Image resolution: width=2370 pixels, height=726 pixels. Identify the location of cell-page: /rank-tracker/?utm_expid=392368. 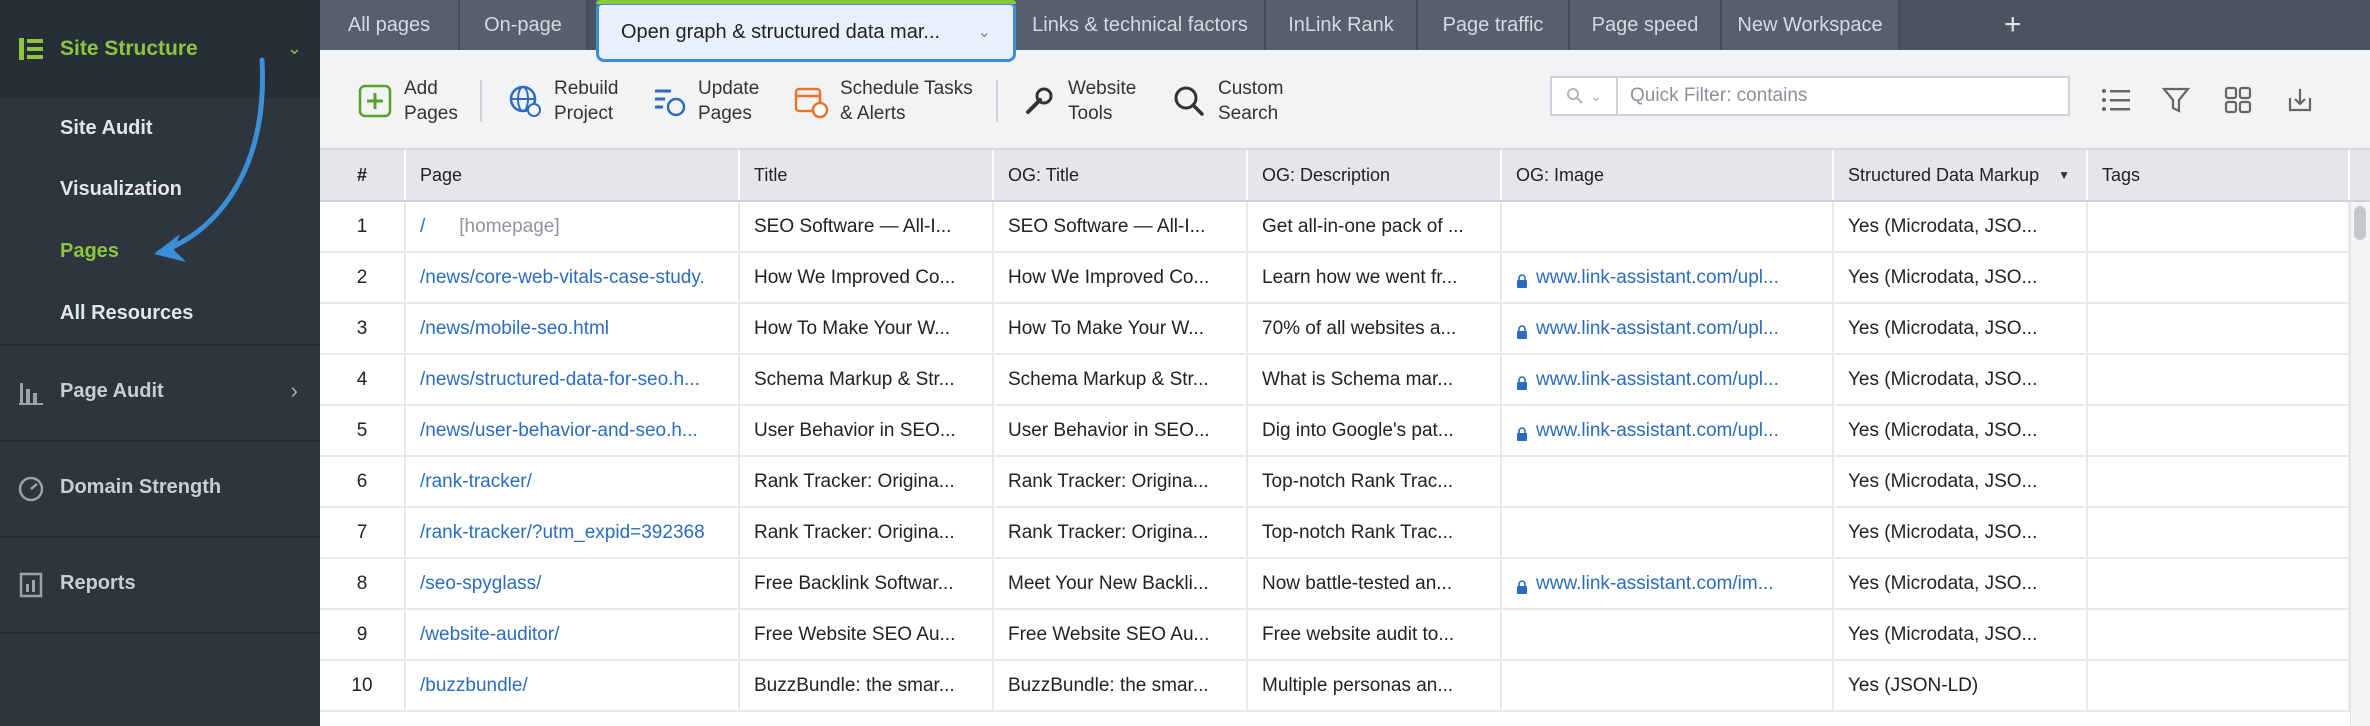
(573, 533).